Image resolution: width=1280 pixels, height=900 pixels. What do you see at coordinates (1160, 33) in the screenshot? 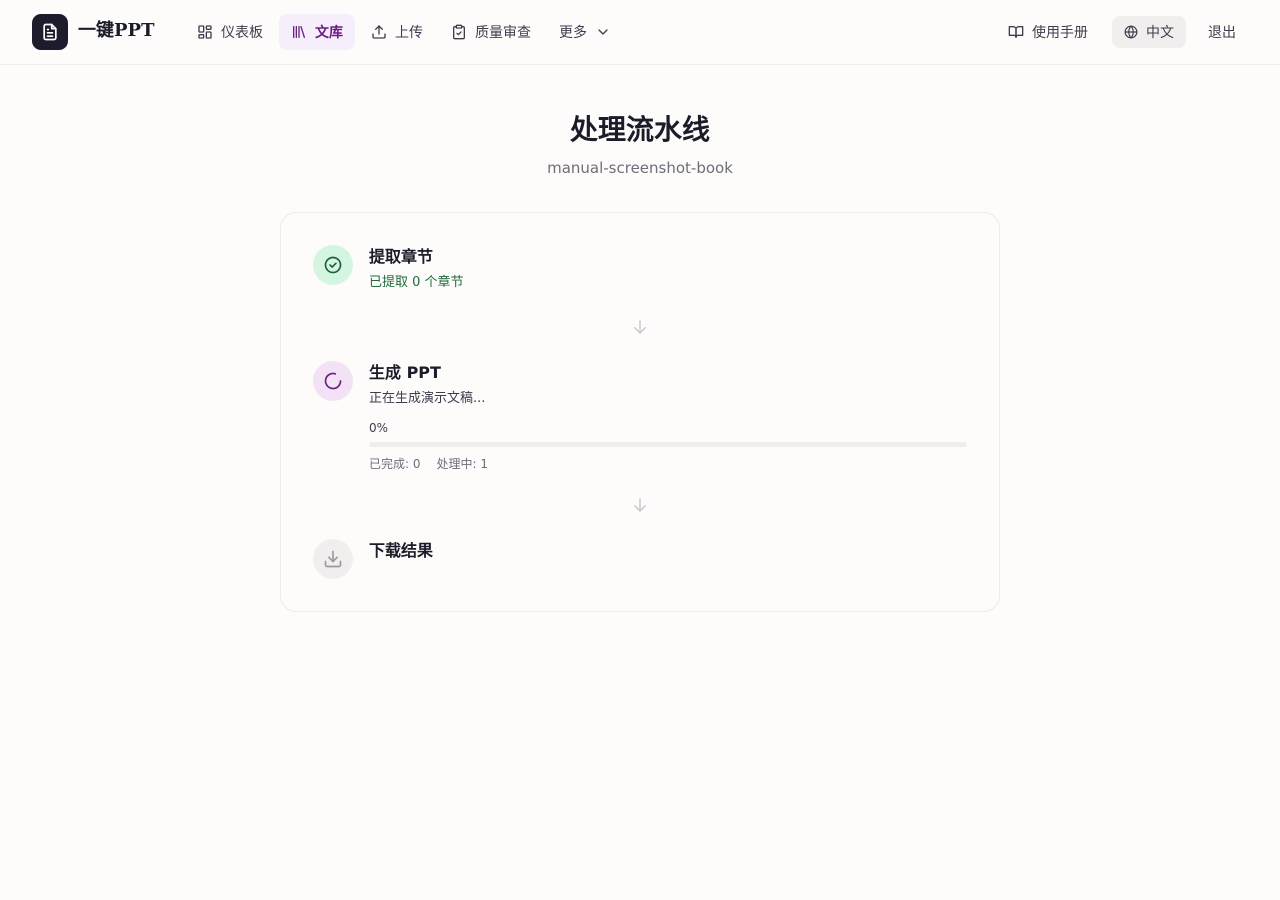
I see `language-label: 中文` at bounding box center [1160, 33].